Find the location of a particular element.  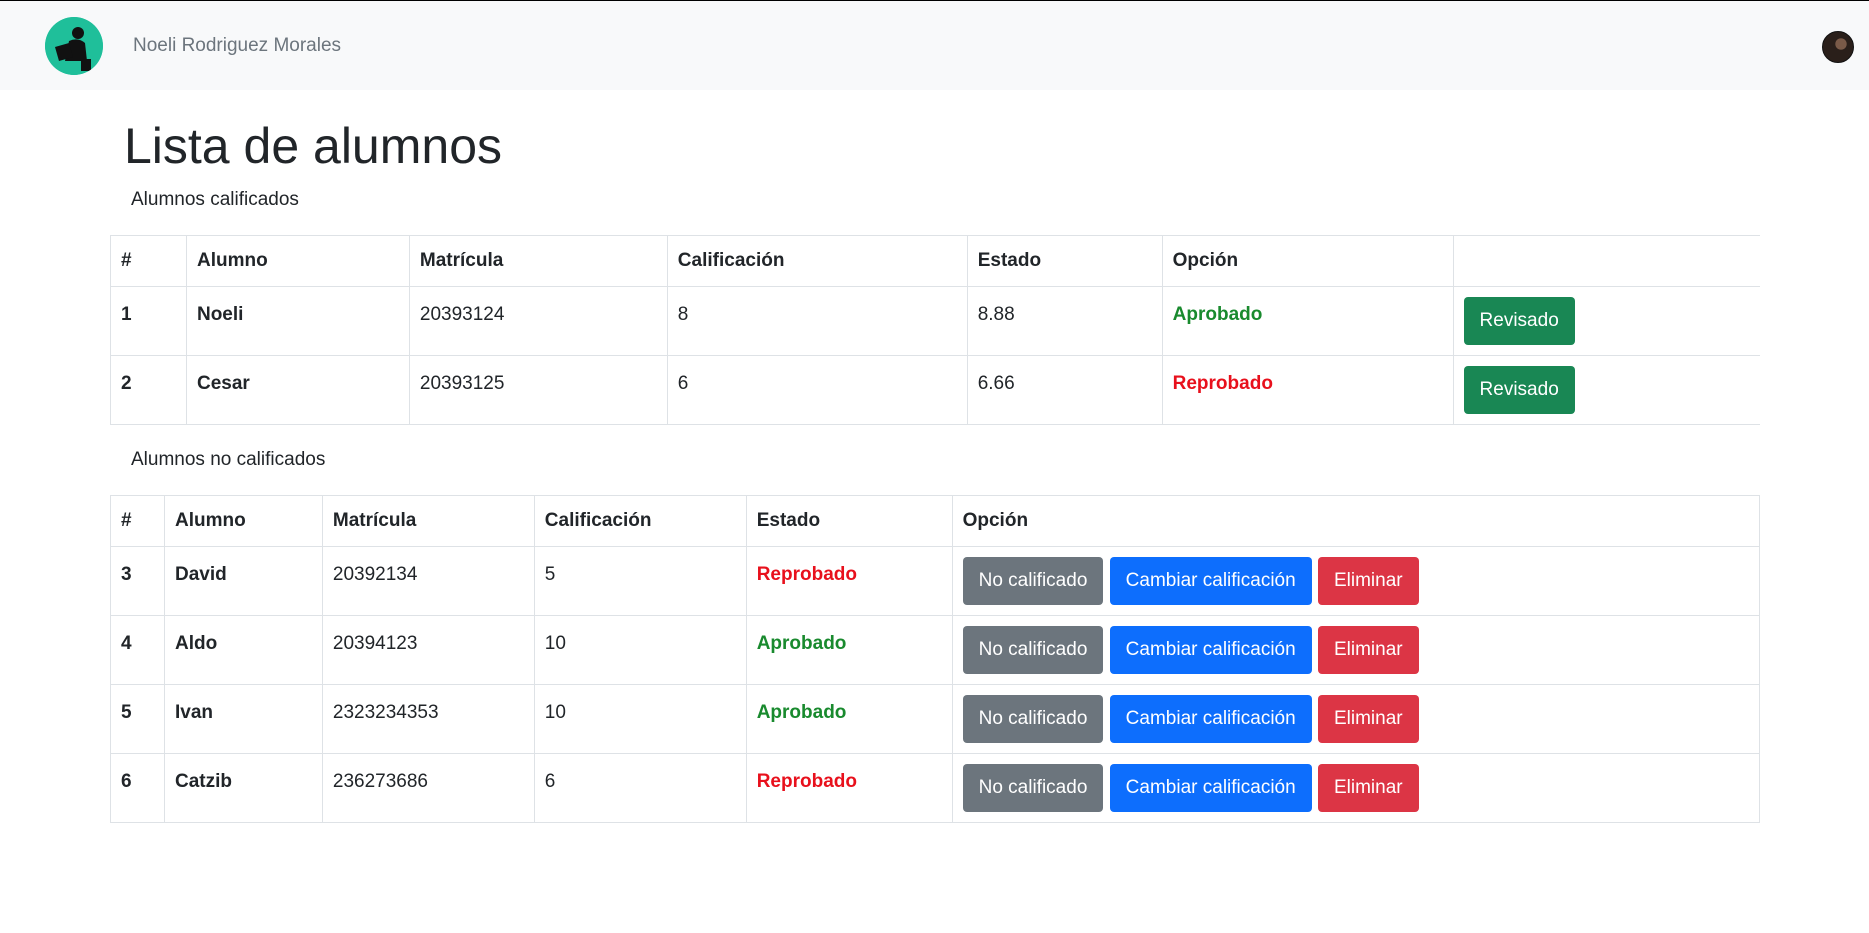

row-number: 2 is located at coordinates (148, 390).